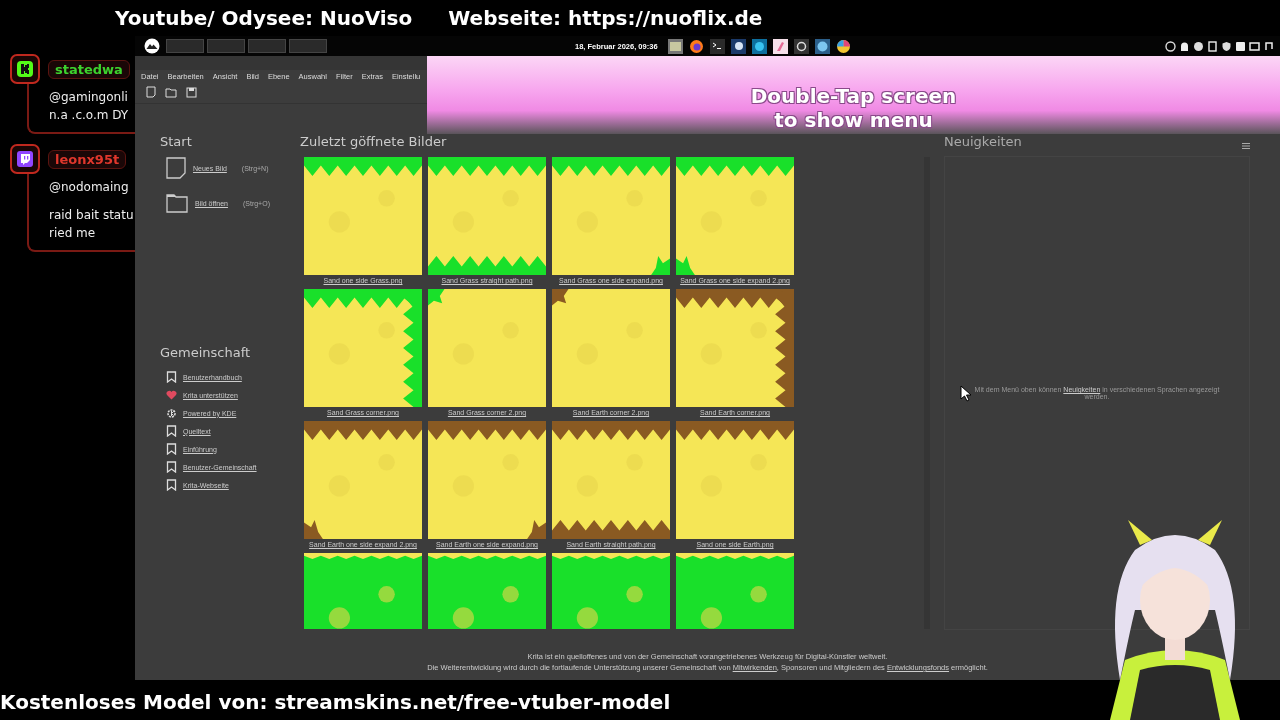  Describe the element at coordinates (822, 46) in the screenshot. I see `globe-icon` at that location.